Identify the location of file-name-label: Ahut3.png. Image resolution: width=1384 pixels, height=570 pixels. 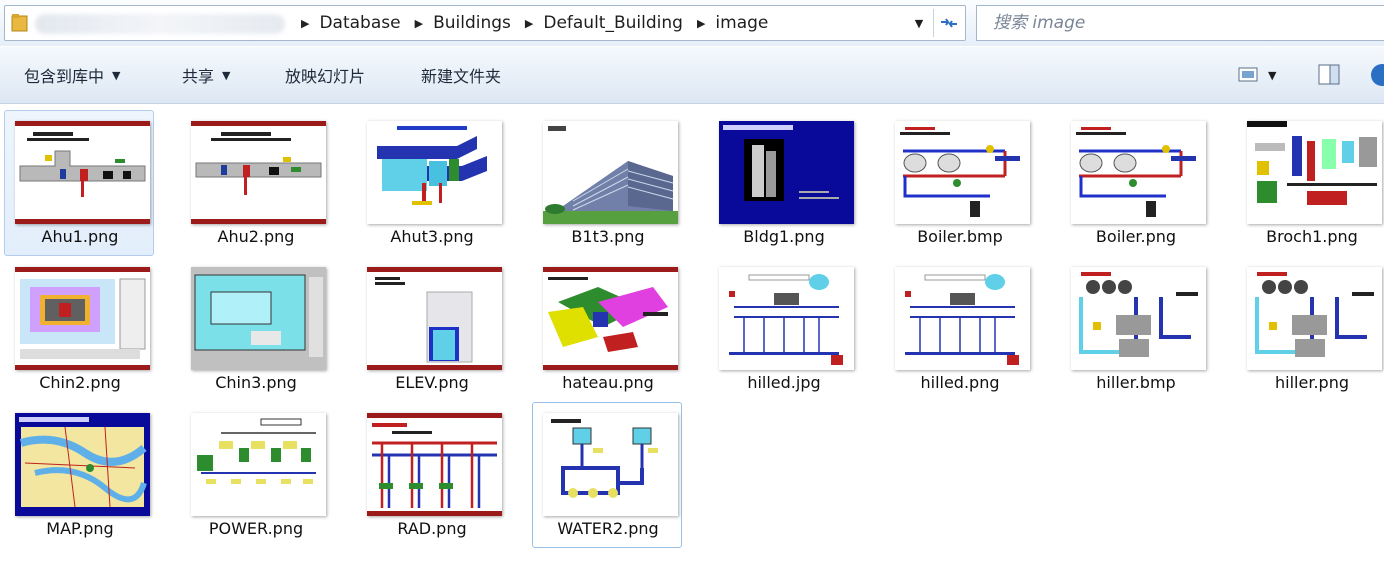
(432, 236).